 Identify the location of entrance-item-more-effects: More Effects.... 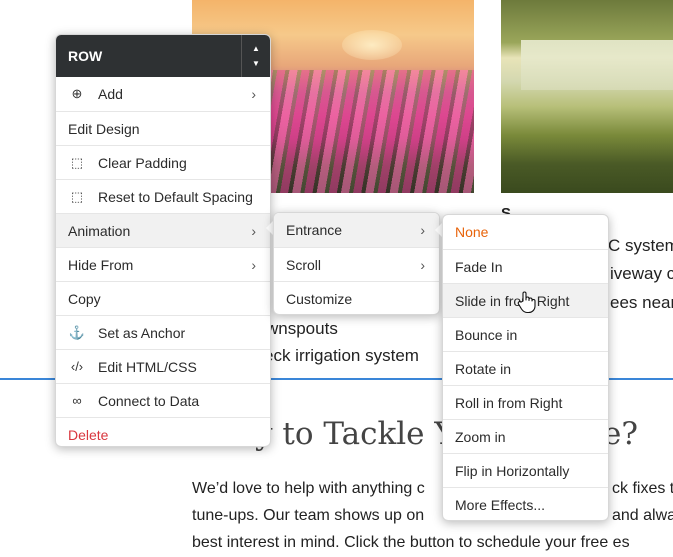
(525, 503).